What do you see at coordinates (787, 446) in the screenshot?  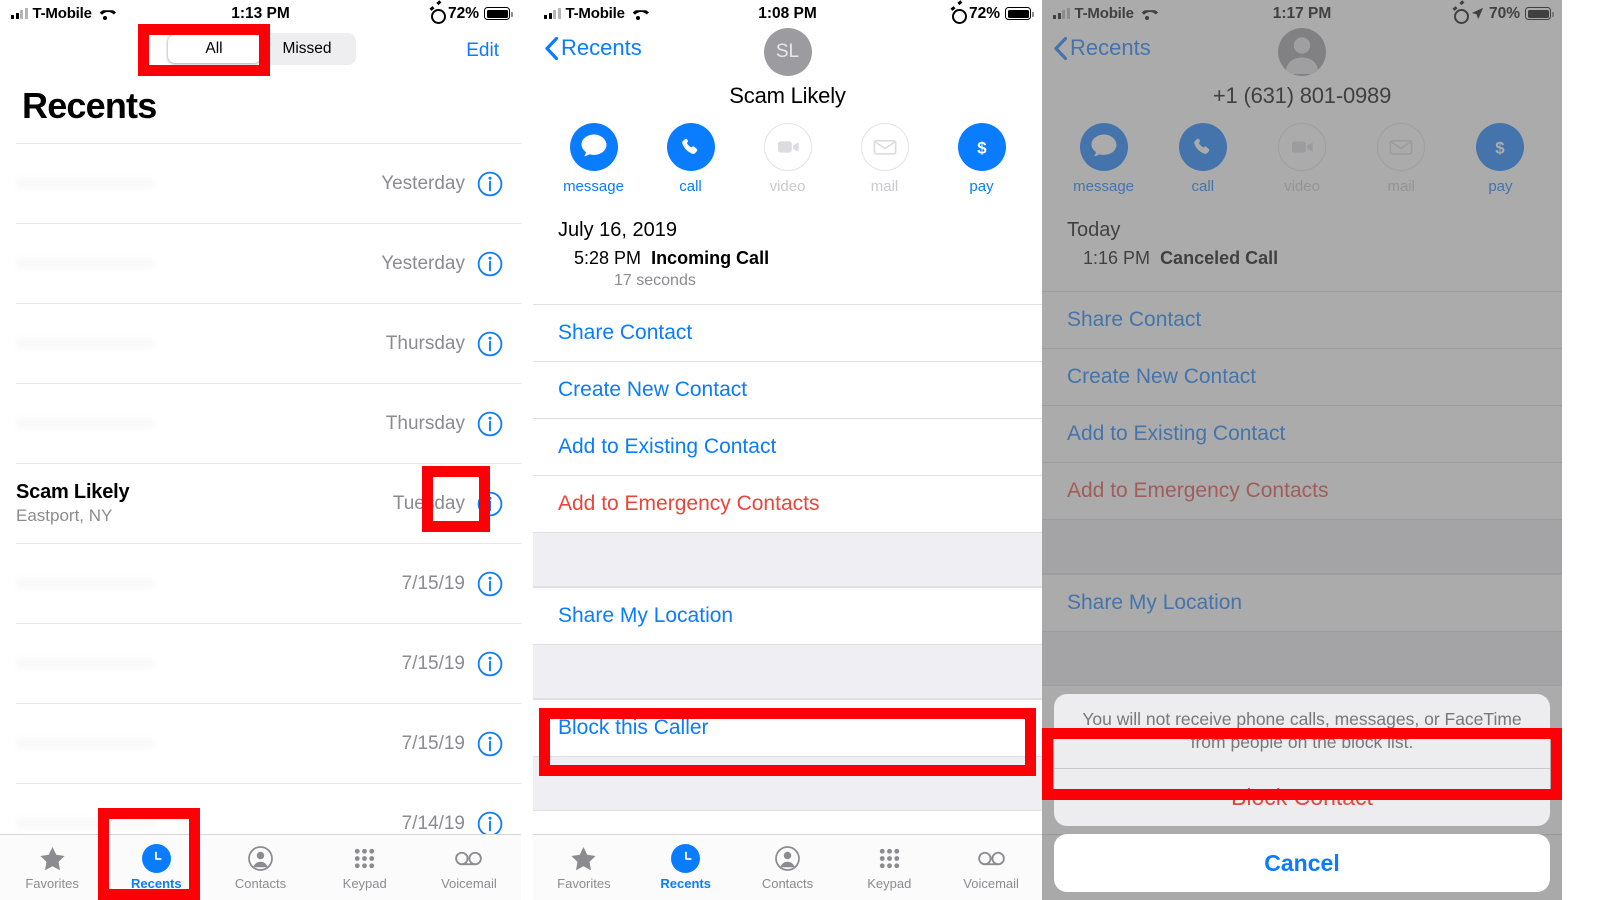 I see `option-add-to-existing-contact: Add to Existing Contact` at bounding box center [787, 446].